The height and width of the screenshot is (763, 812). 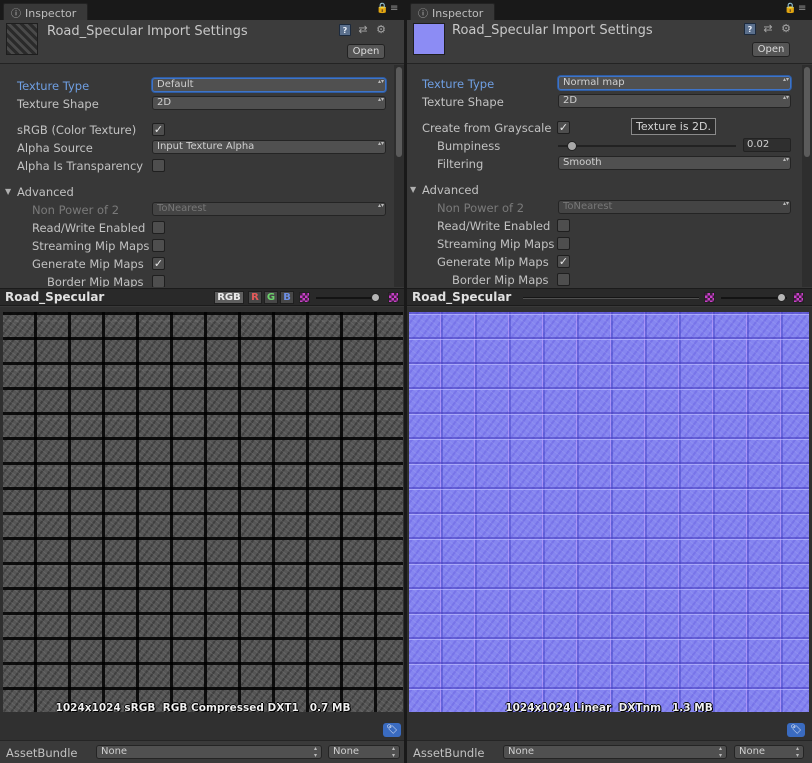 What do you see at coordinates (269, 85) in the screenshot?
I see `texture-type-dropdown: Default` at bounding box center [269, 85].